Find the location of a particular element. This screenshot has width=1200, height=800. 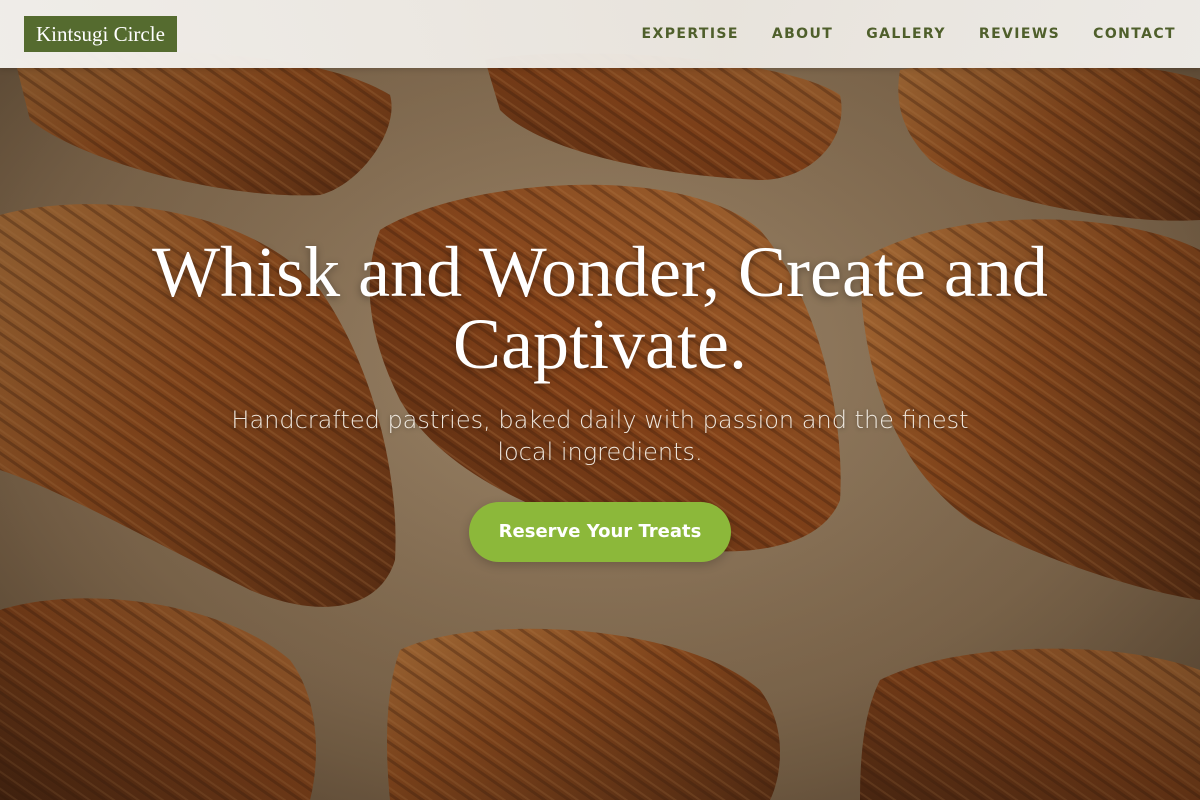

nav-link-contact: CONTACT is located at coordinates (1134, 34).